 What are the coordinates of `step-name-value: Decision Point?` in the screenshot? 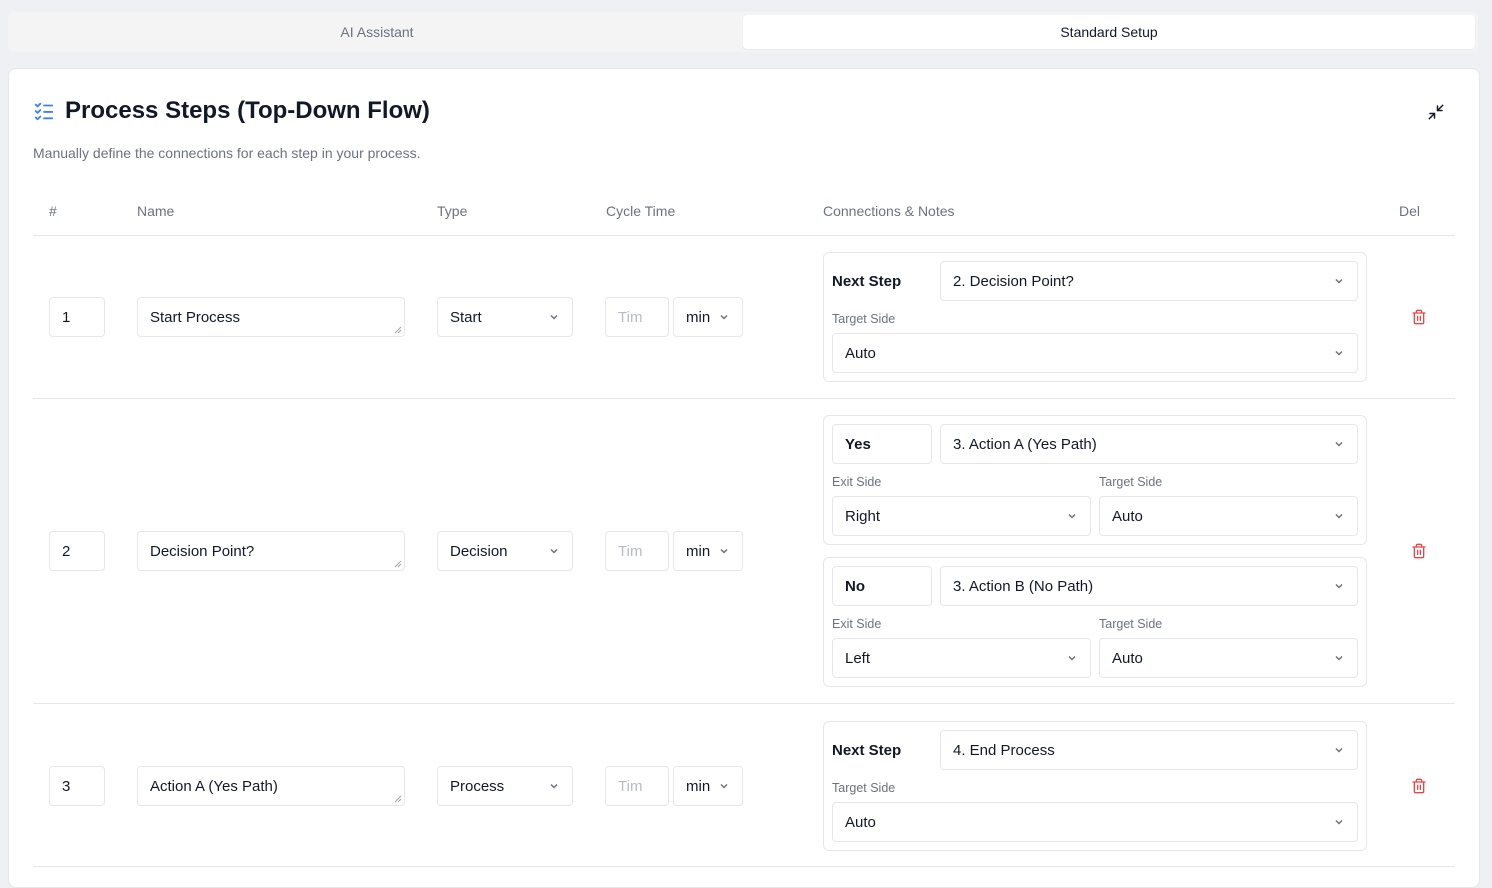 It's located at (202, 551).